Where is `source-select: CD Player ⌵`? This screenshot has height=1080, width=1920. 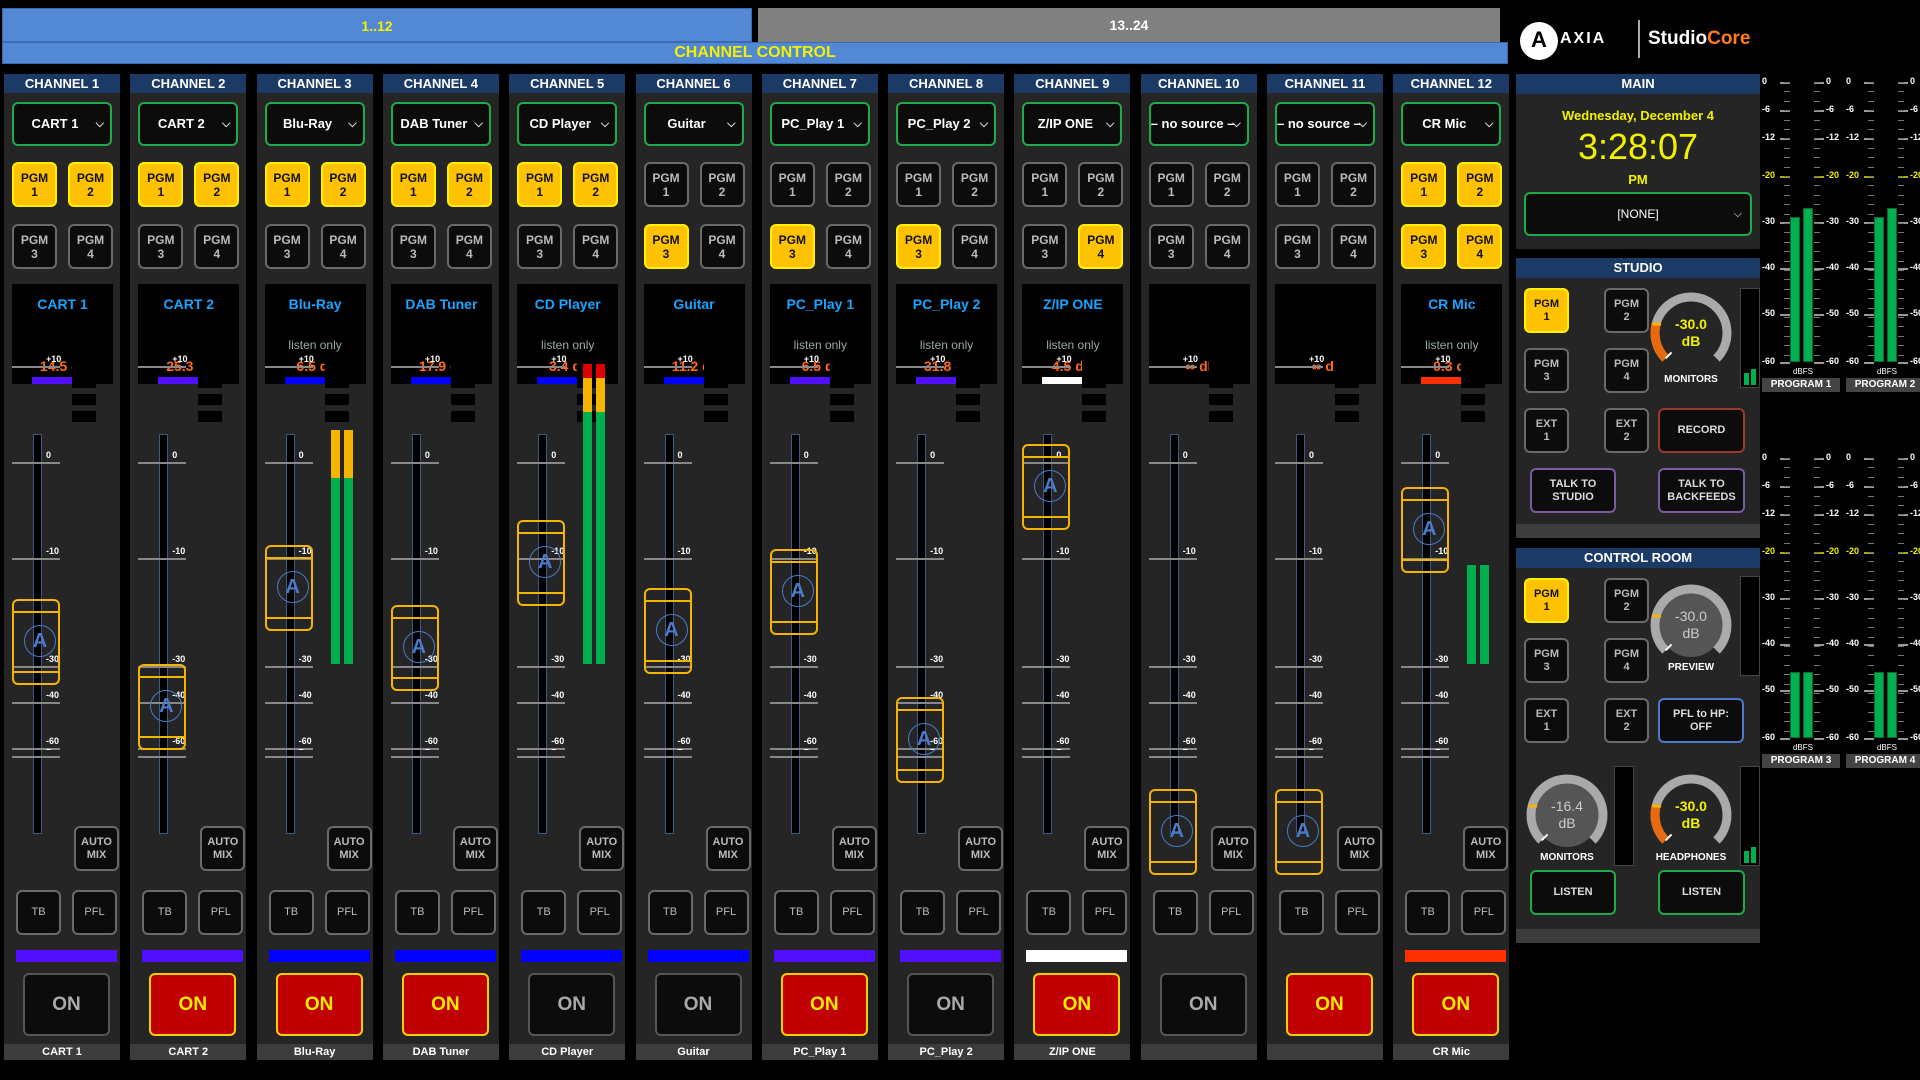
source-select: CD Player ⌵ is located at coordinates (567, 124).